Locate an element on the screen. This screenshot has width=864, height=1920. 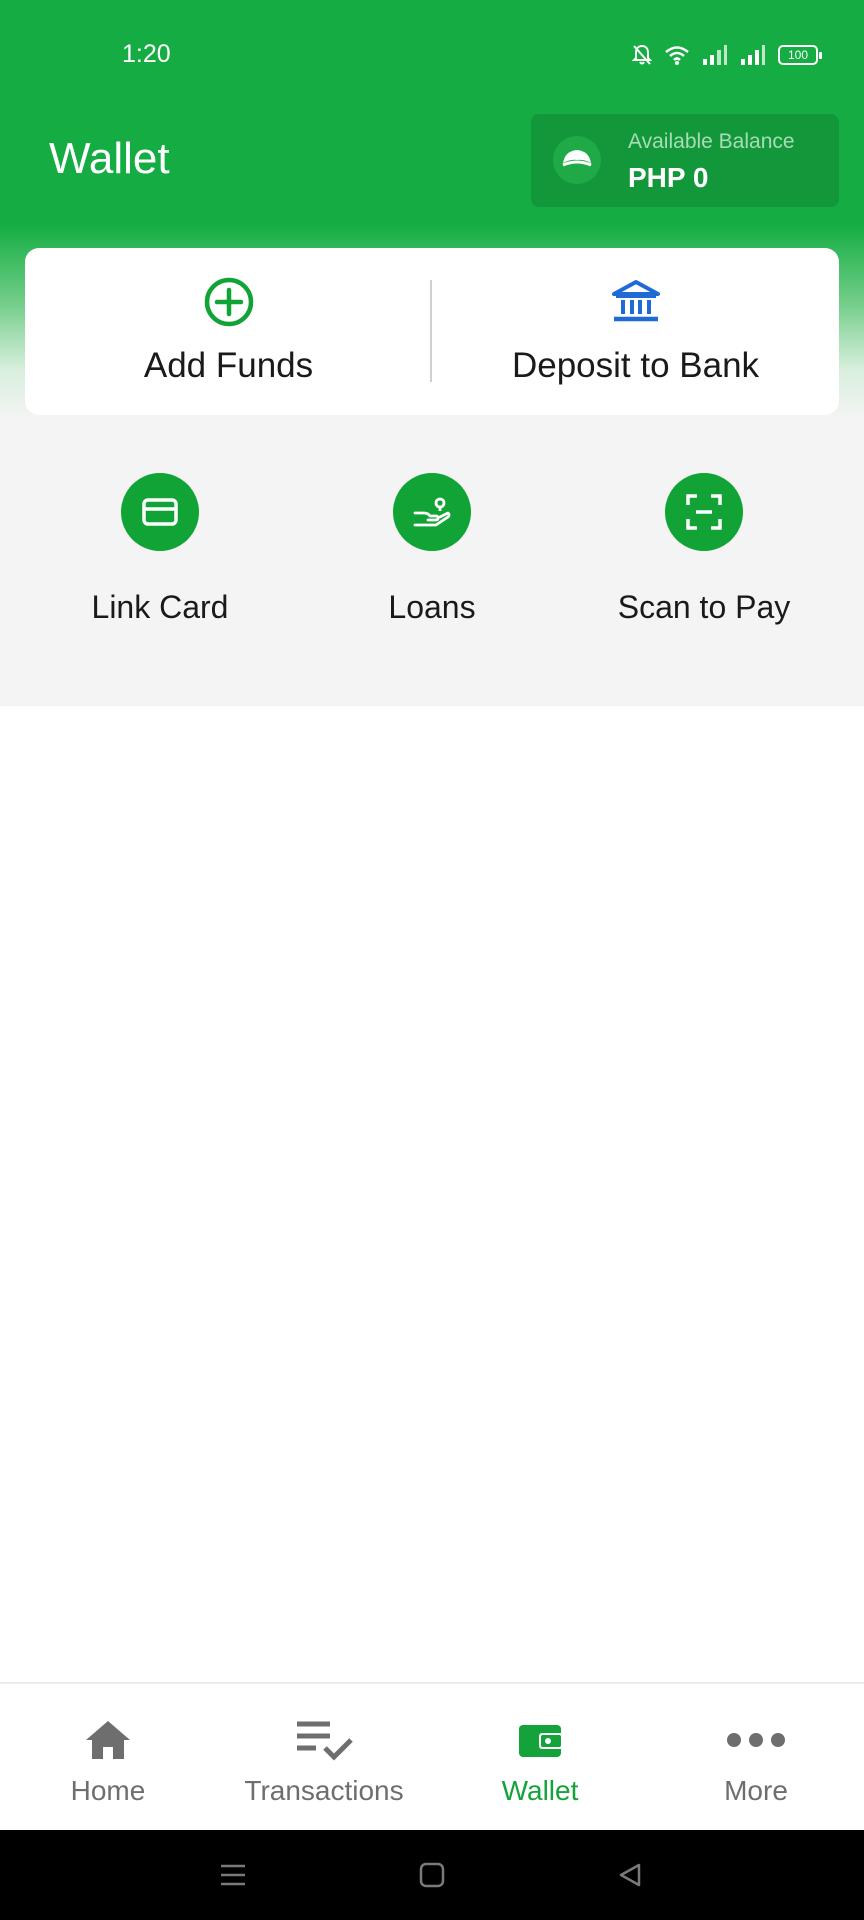
transactions-icon is located at coordinates (324, 1740).